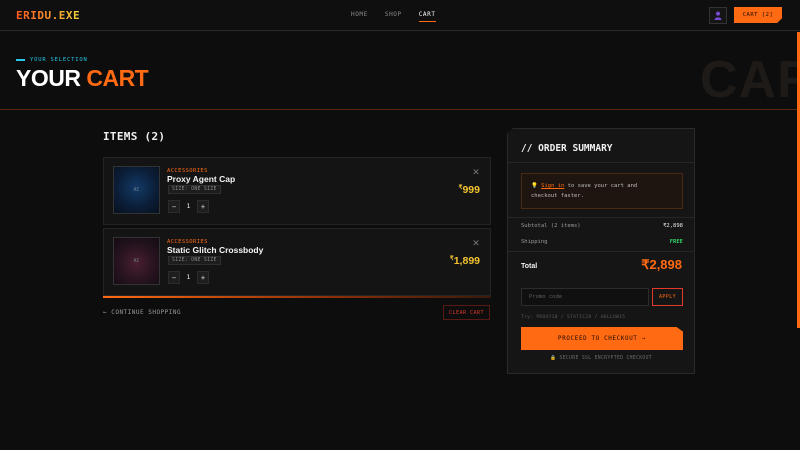 This screenshot has width=800, height=450. Describe the element at coordinates (676, 242) in the screenshot. I see `shipping-value: FREE` at that location.